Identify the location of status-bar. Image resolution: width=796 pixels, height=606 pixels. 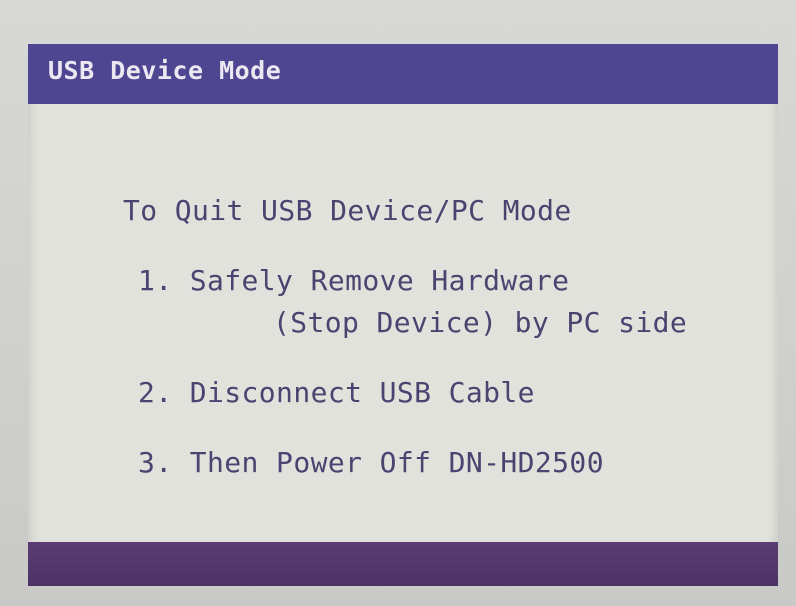
(403, 564).